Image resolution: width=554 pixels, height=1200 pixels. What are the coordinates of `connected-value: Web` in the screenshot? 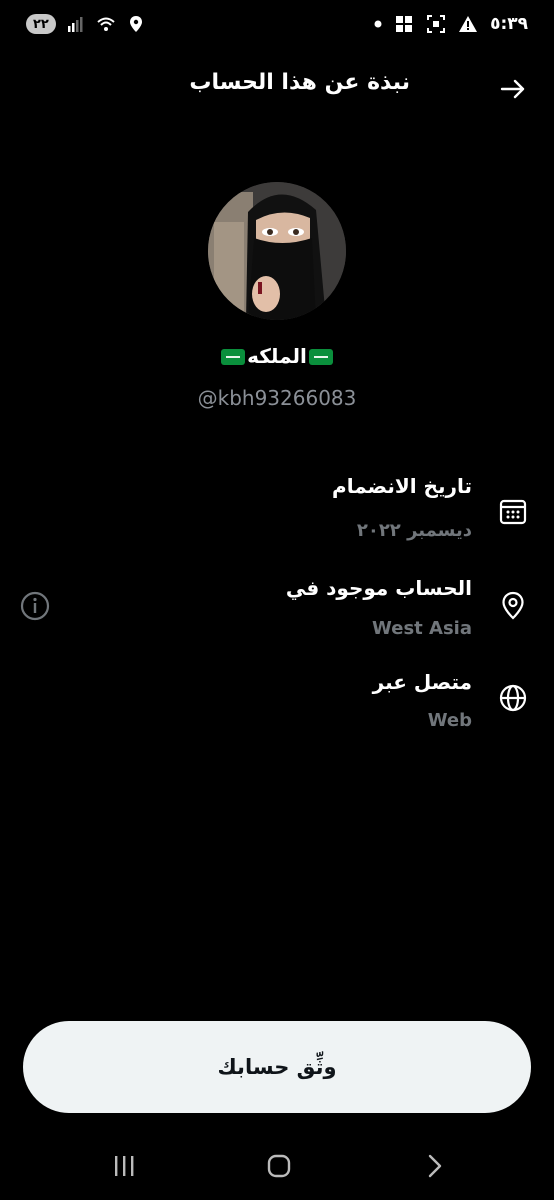 It's located at (449, 720).